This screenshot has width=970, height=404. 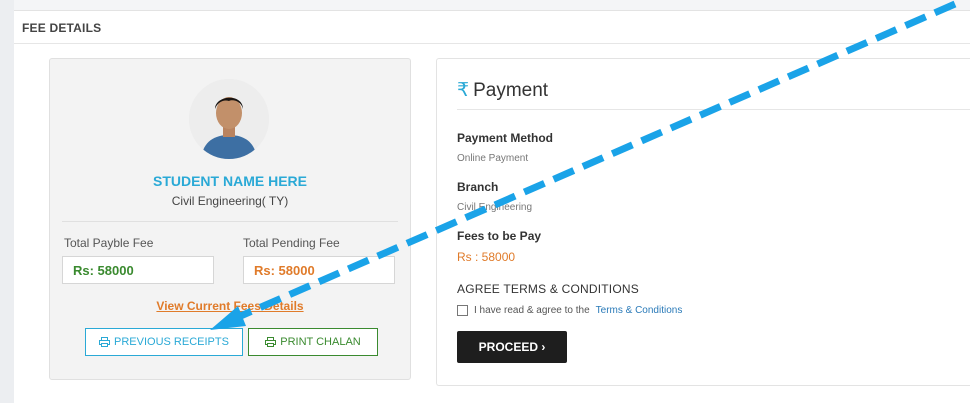 What do you see at coordinates (230, 221) in the screenshot?
I see `card-divider` at bounding box center [230, 221].